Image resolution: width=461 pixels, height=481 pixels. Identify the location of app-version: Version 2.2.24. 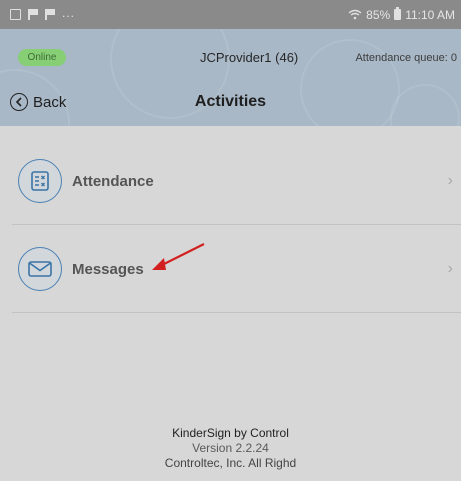
(230, 448).